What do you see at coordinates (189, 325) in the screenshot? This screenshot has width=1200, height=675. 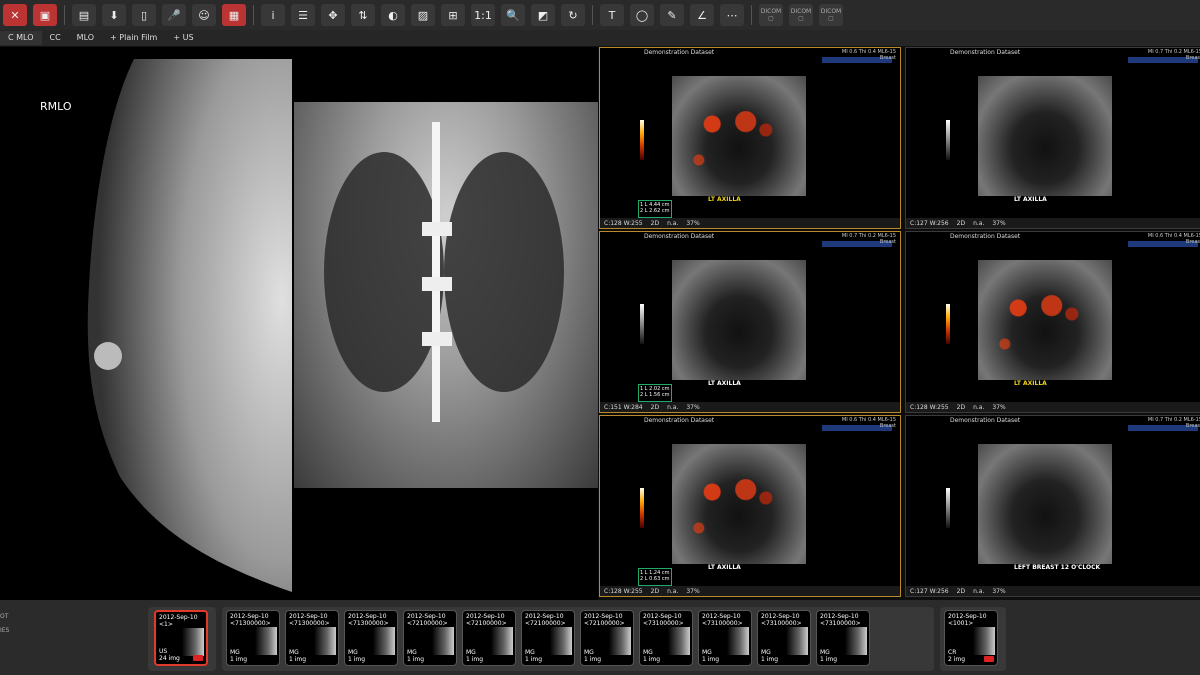 I see `mammogram-image` at bounding box center [189, 325].